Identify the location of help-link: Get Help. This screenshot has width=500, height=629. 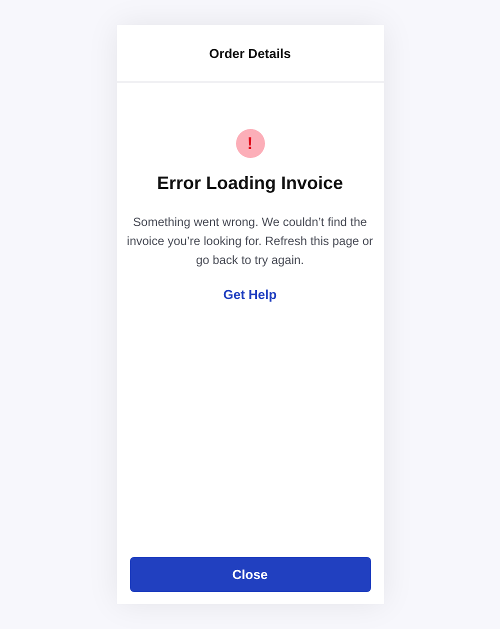
(250, 294).